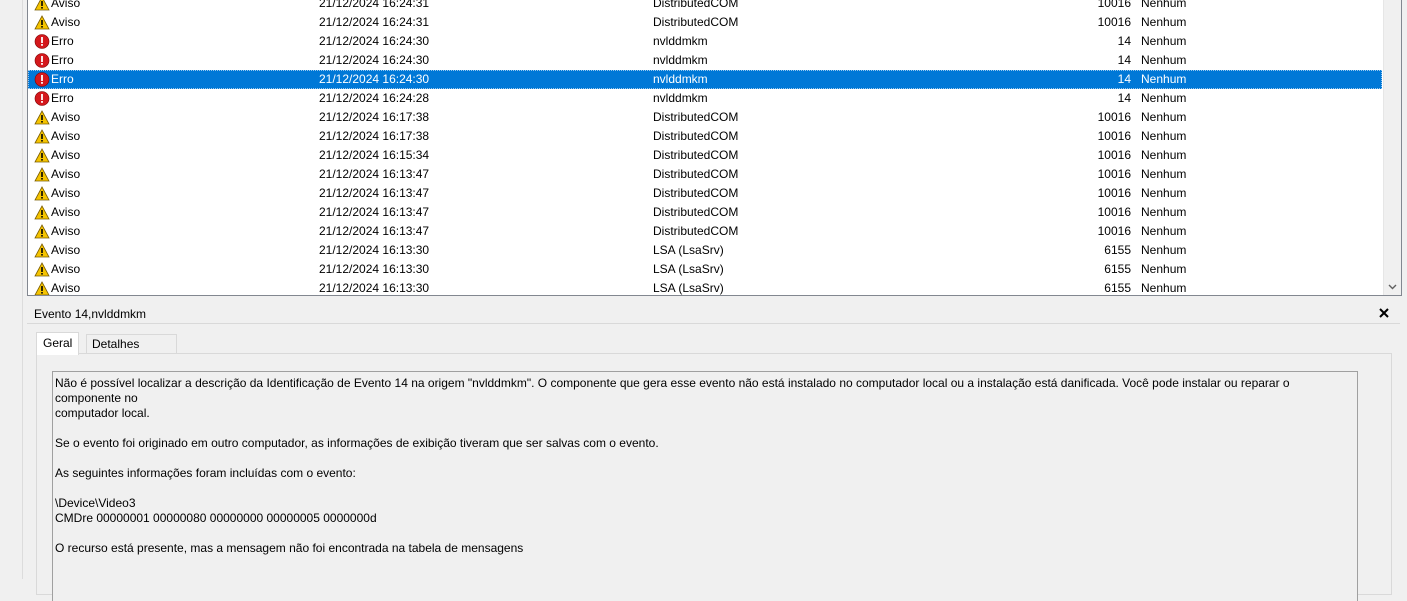 The height and width of the screenshot is (601, 1407). What do you see at coordinates (131, 343) in the screenshot?
I see `tab-details: Detalhes` at bounding box center [131, 343].